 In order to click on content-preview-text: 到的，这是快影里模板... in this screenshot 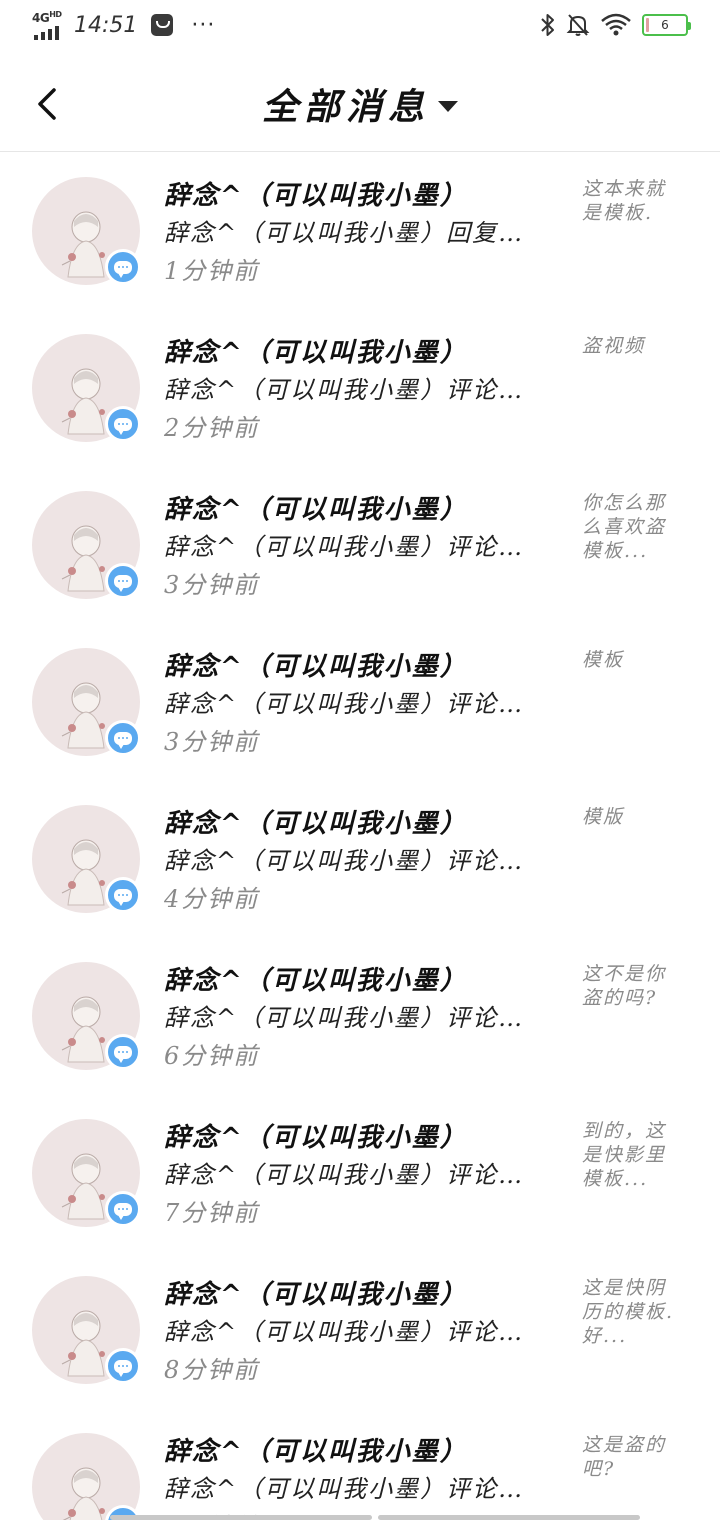, I will do `click(624, 1155)`.